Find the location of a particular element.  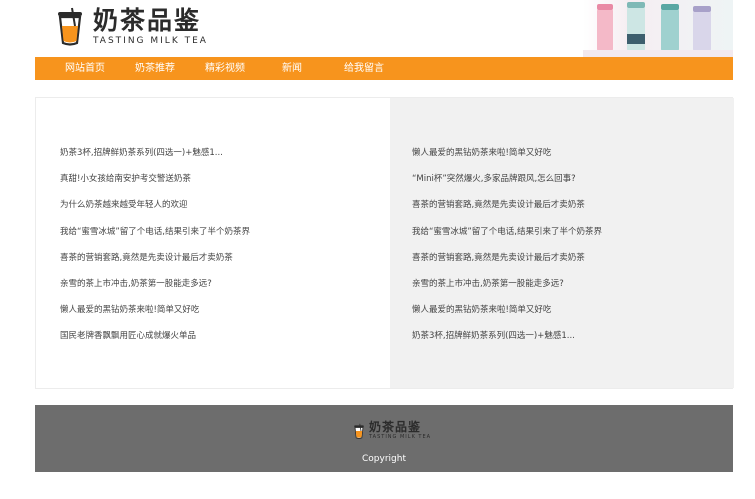

milk-tea-banner-image is located at coordinates (658, 28).